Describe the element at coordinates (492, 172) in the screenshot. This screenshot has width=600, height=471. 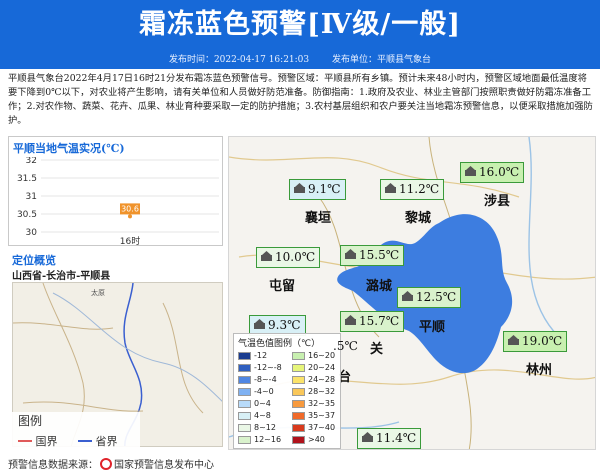
I see `station-temp-label: 16.0℃` at that location.